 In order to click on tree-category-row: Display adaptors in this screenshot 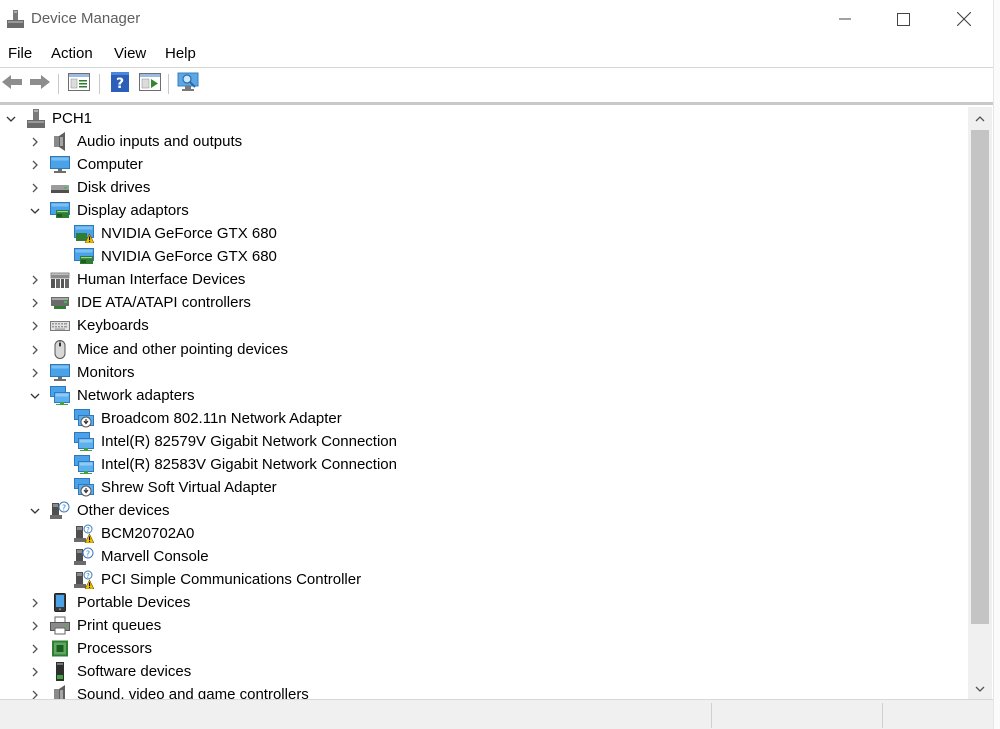, I will do `click(484, 210)`.